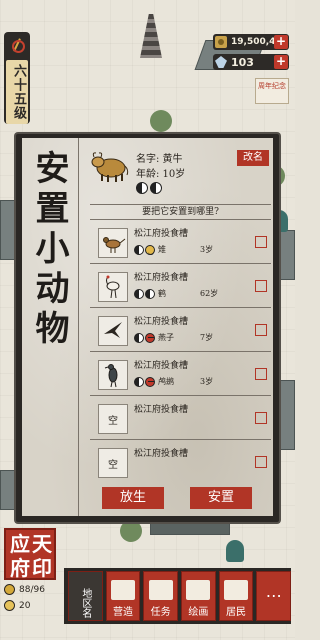 The height and width of the screenshot is (640, 320). I want to click on cormorant-icon, so click(111, 376).